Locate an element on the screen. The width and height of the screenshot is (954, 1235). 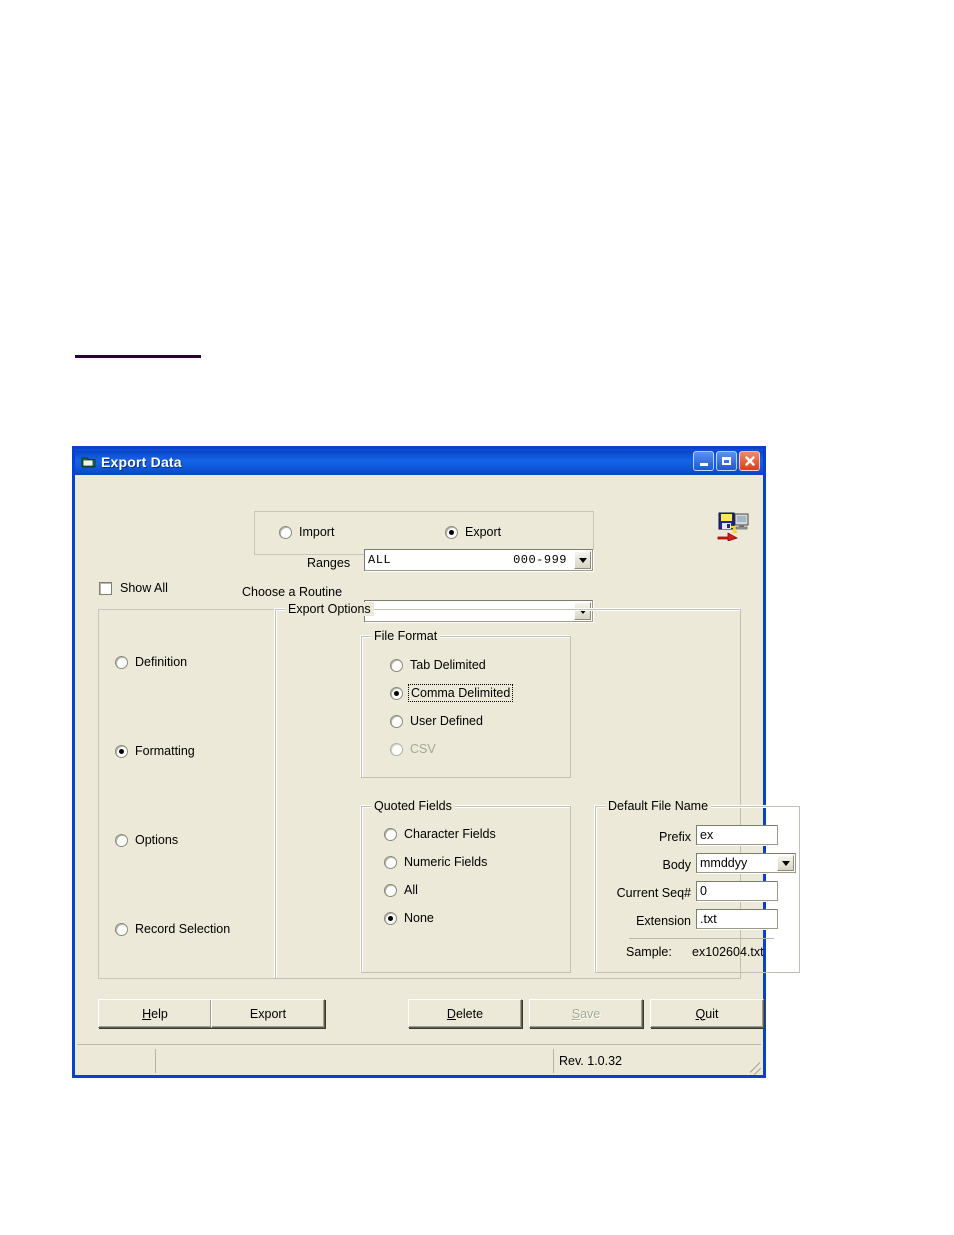
resize-grip-icon is located at coordinates (753, 1065).